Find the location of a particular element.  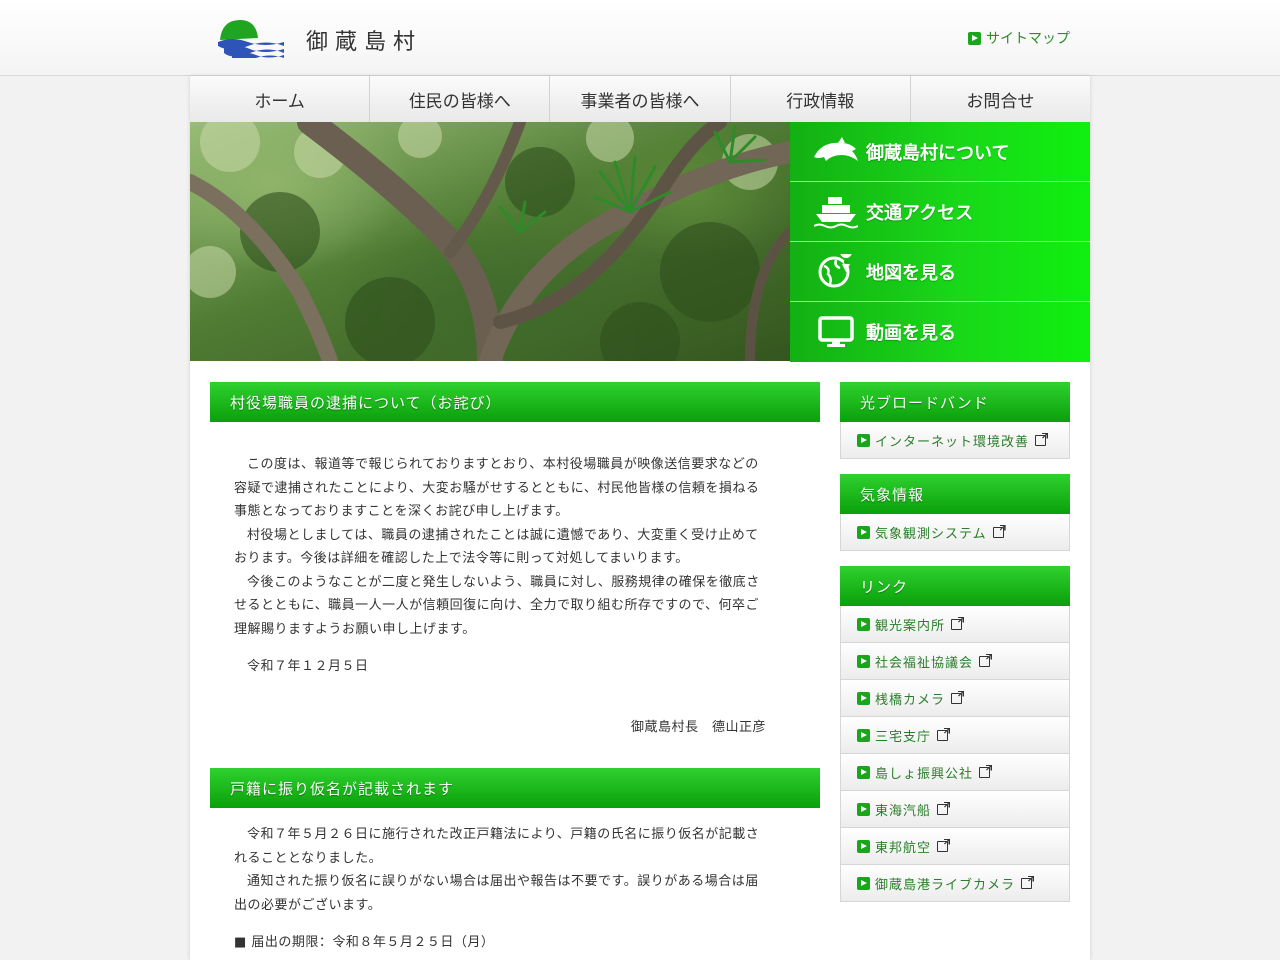

sidebar-heading: リンク is located at coordinates (955, 586).